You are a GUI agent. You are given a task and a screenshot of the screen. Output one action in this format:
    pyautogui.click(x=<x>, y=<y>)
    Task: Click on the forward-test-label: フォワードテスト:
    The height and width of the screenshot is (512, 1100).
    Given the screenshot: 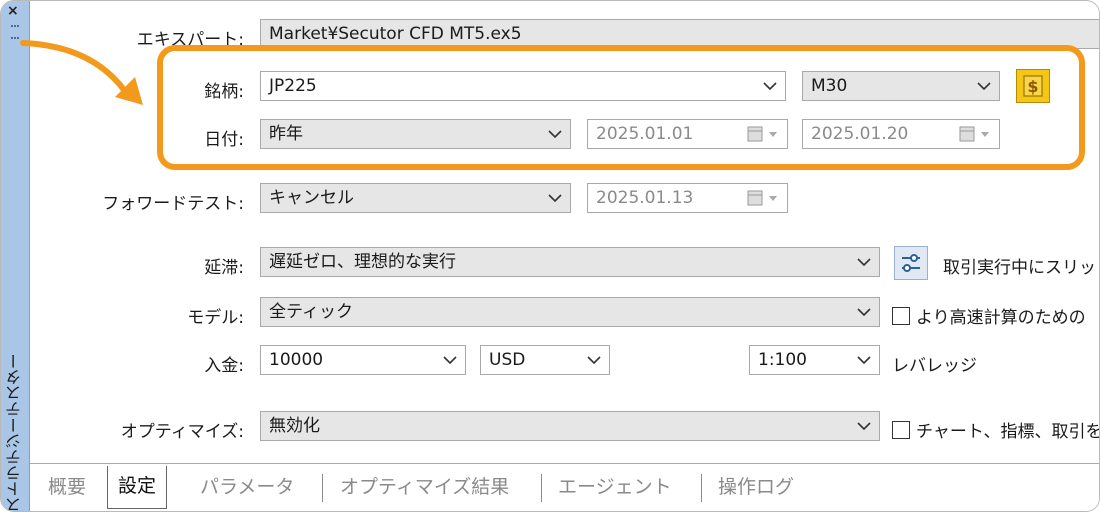 What is the action you would take?
    pyautogui.click(x=173, y=204)
    